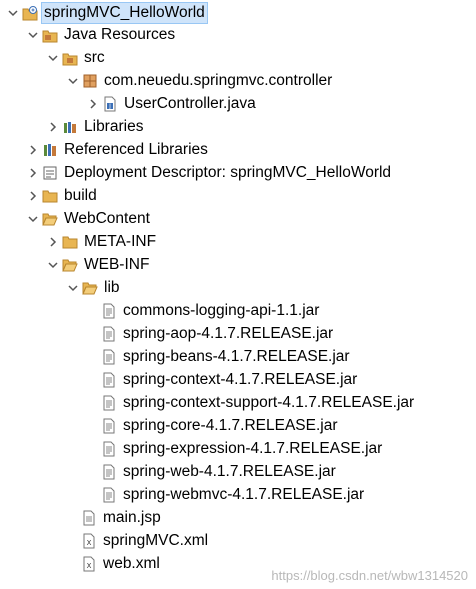 The height and width of the screenshot is (589, 476). Describe the element at coordinates (238, 195) in the screenshot. I see `tree-node-build: build` at that location.